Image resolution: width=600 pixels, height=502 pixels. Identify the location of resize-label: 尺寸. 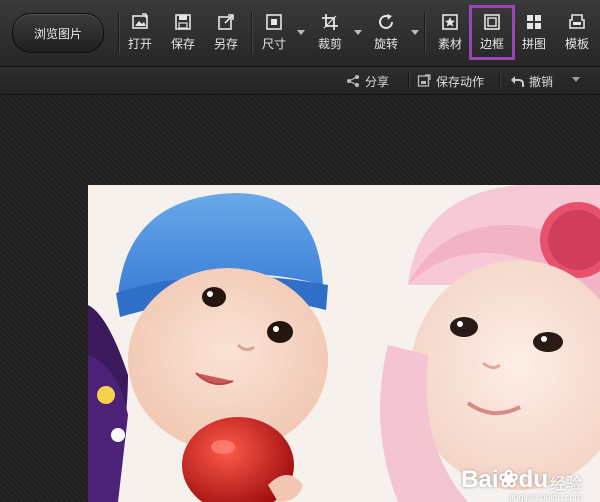
(273, 44).